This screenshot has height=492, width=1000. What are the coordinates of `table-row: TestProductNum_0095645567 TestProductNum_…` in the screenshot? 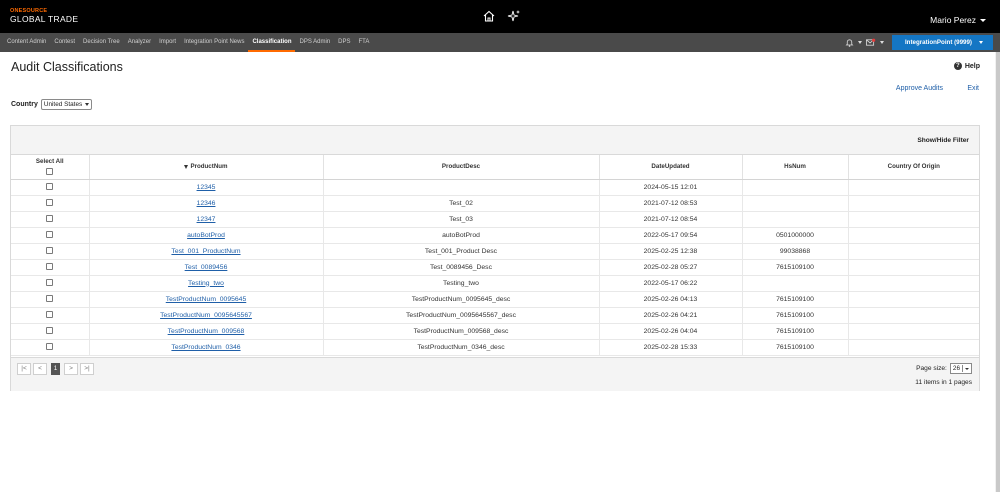 It's located at (495, 315).